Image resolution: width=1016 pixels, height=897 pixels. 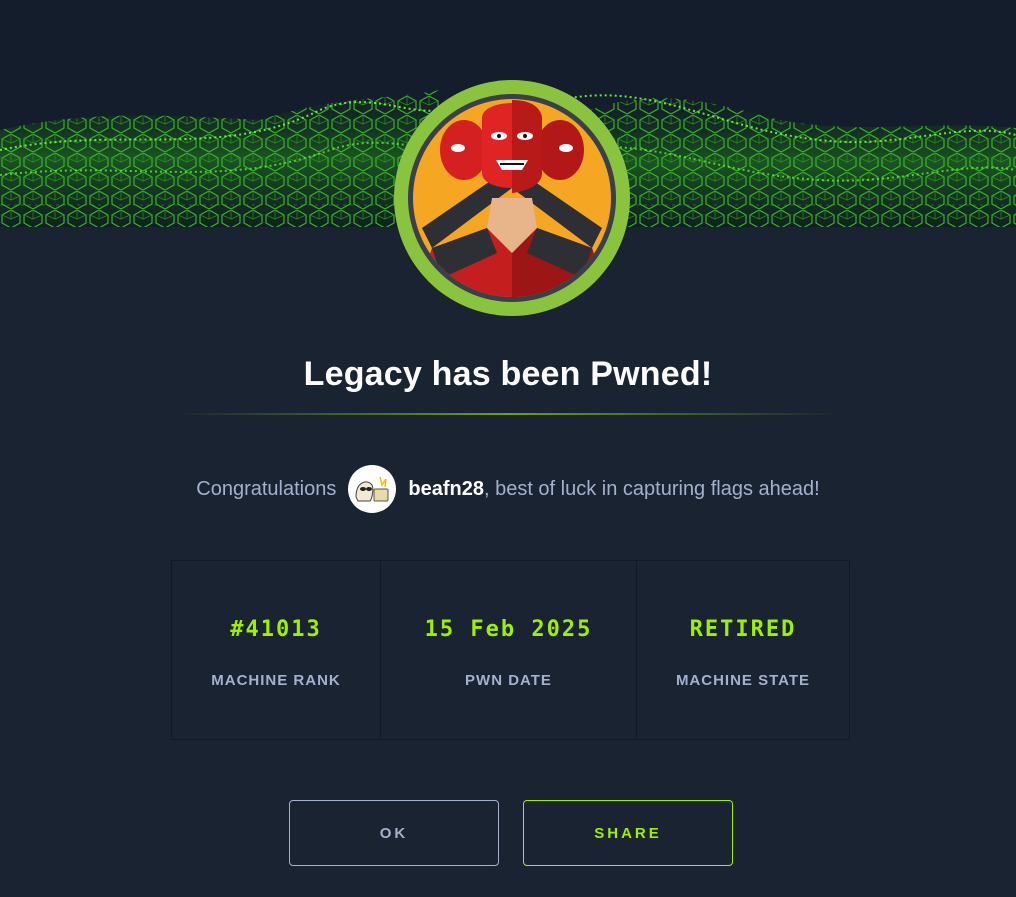 What do you see at coordinates (508, 629) in the screenshot?
I see `pwn-date-value: 15 Feb 2025` at bounding box center [508, 629].